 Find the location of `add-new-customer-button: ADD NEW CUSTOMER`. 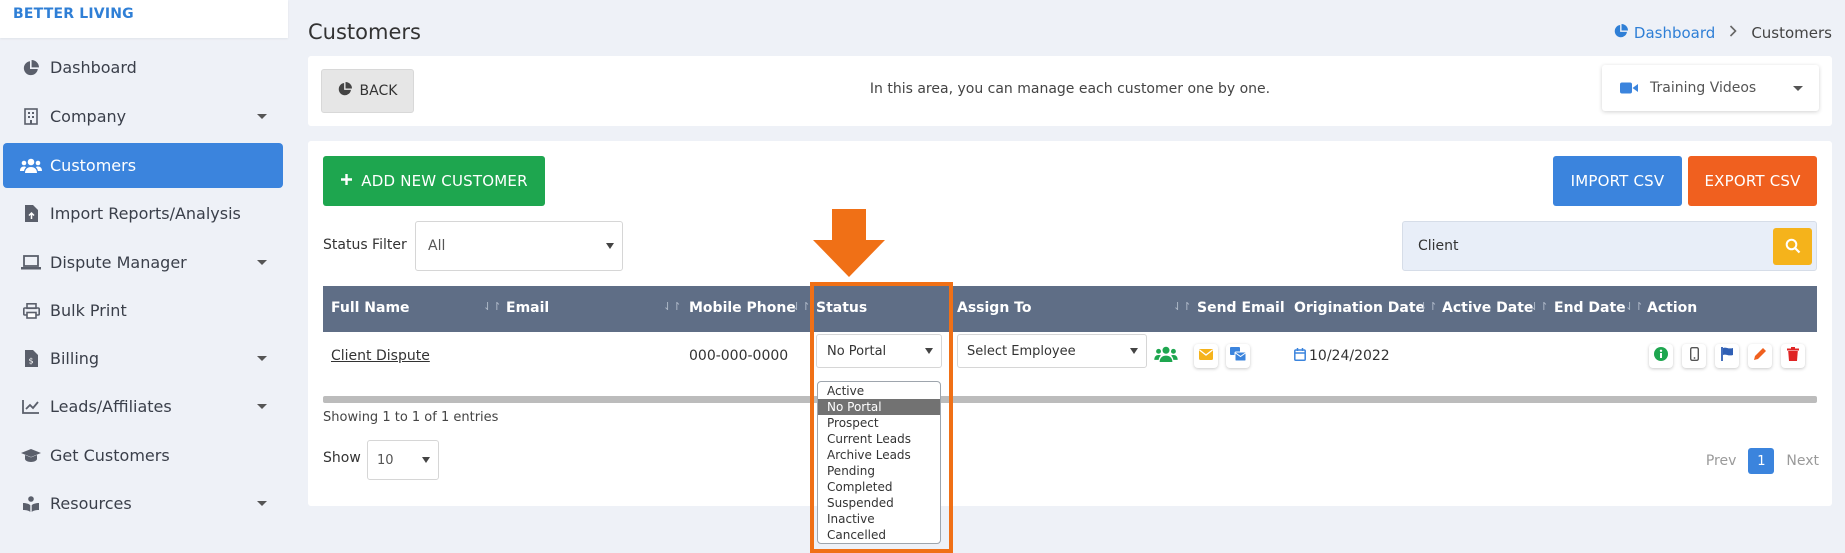

add-new-customer-button: ADD NEW CUSTOMER is located at coordinates (434, 181).